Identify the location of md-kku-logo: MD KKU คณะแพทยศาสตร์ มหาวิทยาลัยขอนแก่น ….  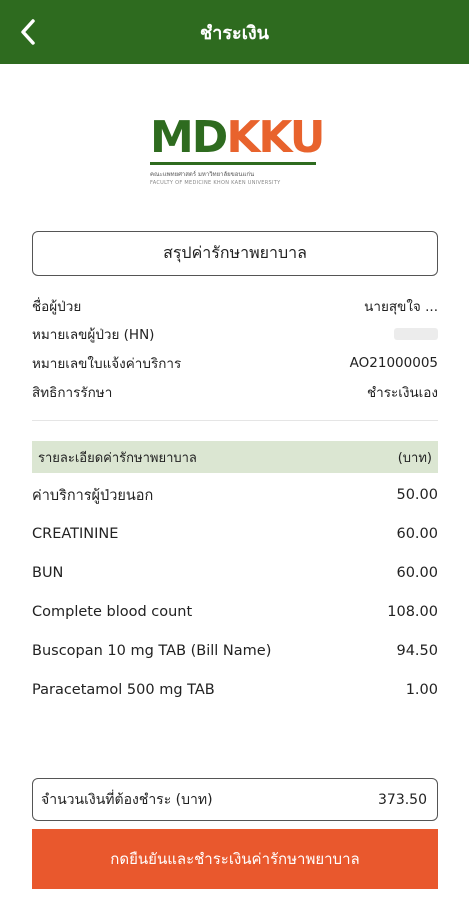
(237, 149).